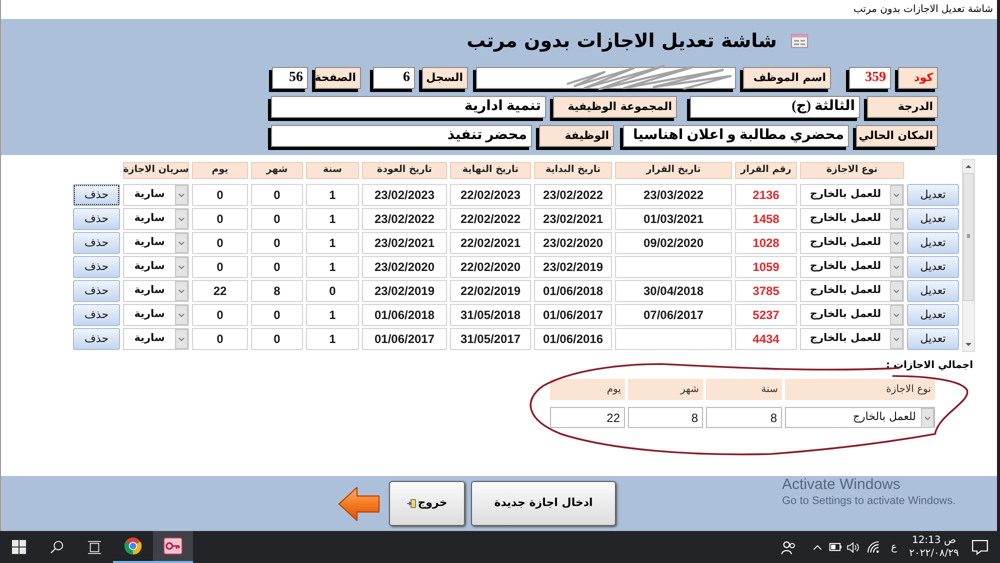 This screenshot has height=563, width=1000. What do you see at coordinates (427, 503) in the screenshot?
I see `exit-button: خروج` at bounding box center [427, 503].